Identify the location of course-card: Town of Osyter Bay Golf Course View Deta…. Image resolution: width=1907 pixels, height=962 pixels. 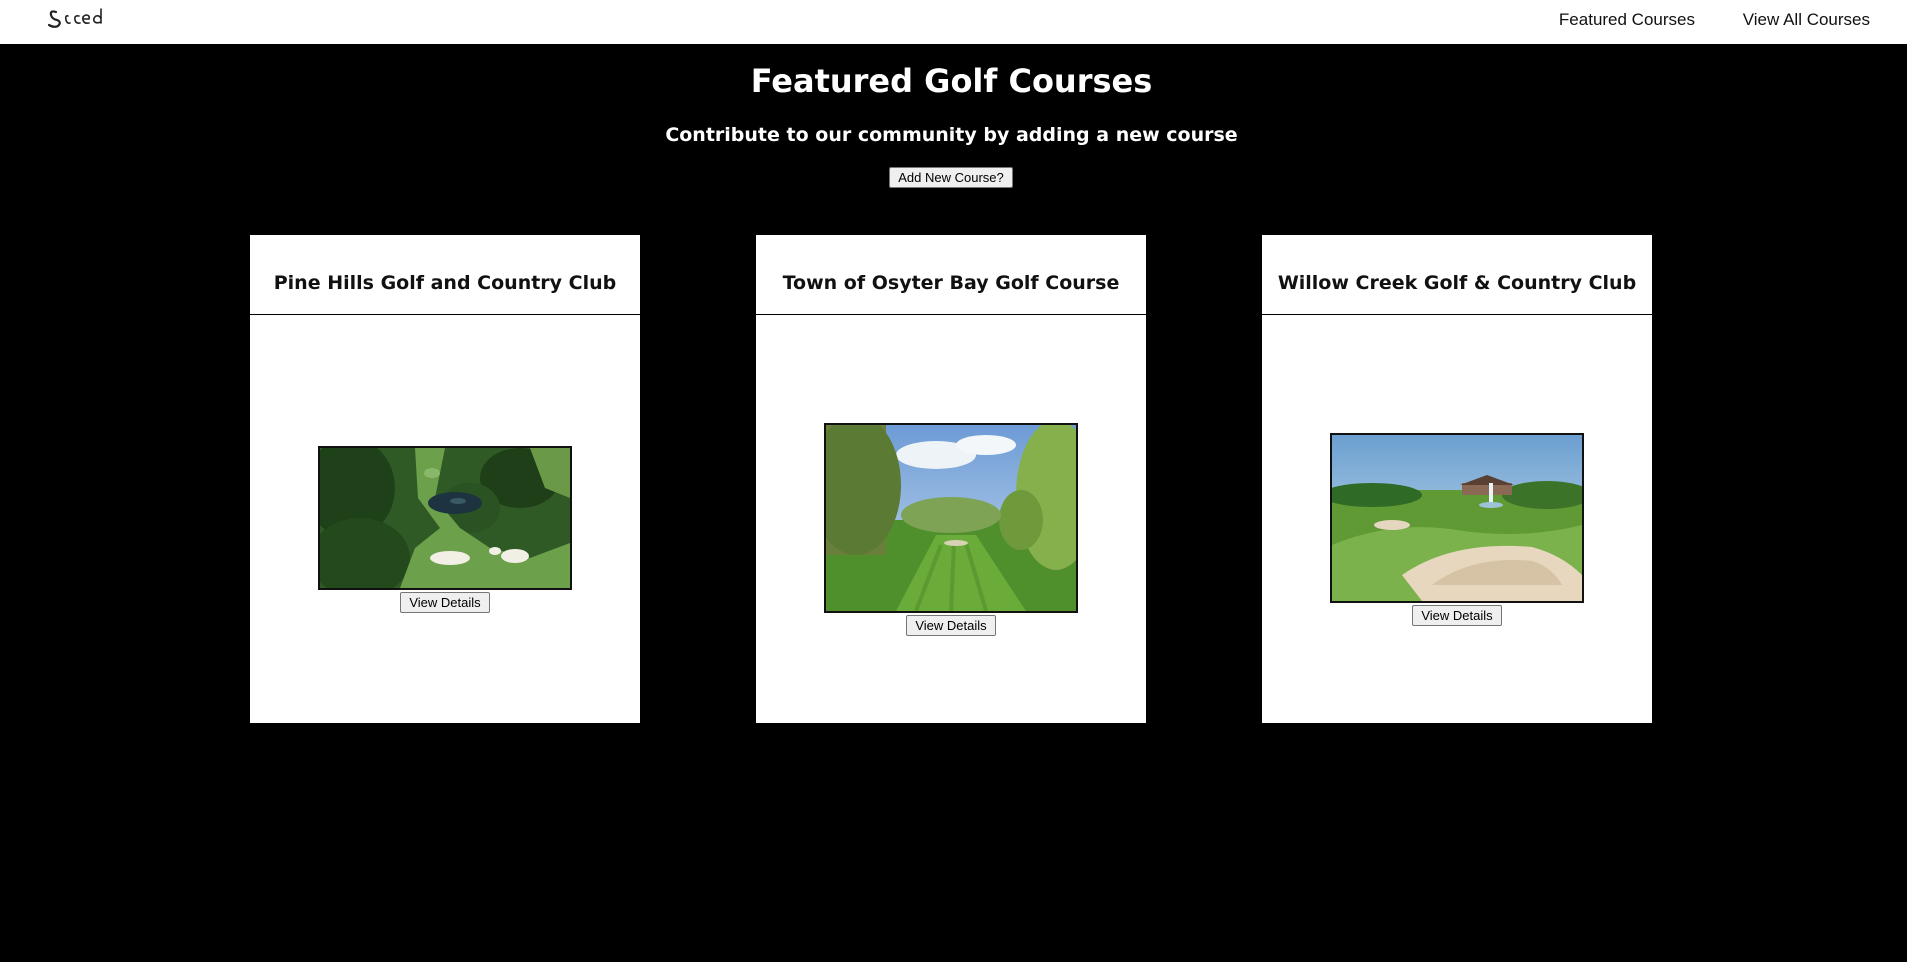
(951, 479).